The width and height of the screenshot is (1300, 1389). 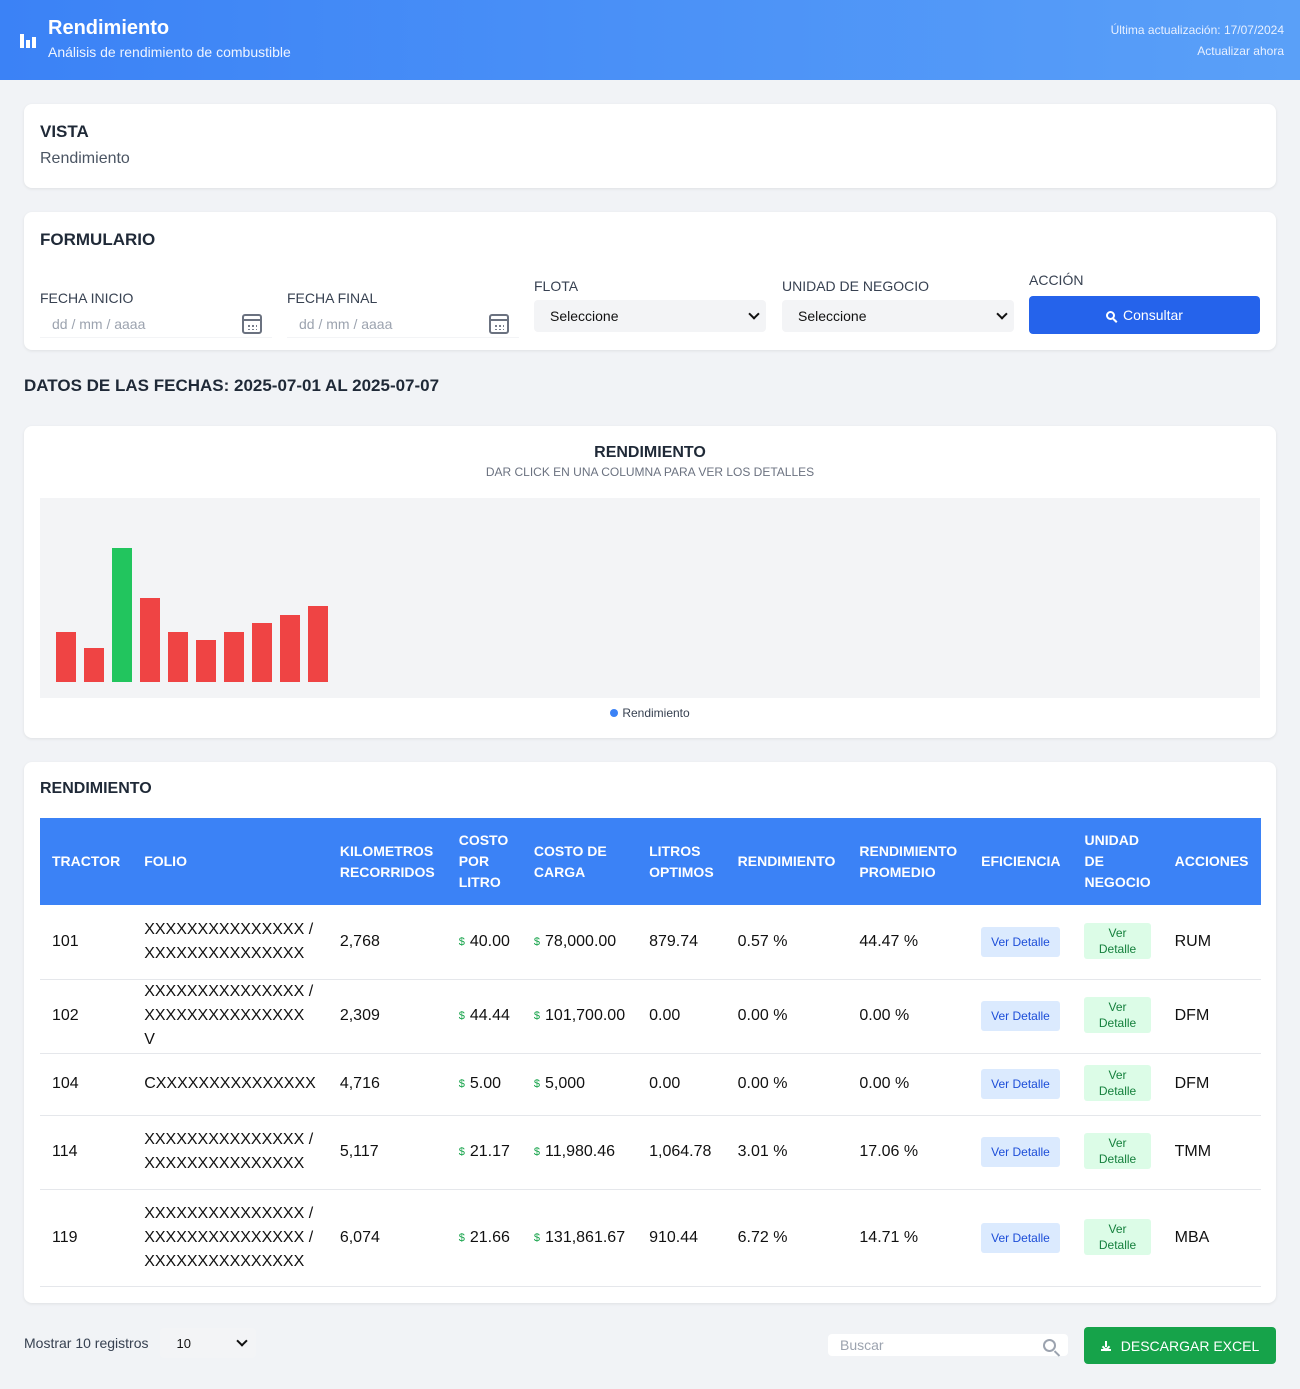 I want to click on page-subtitle: Análisis de rendimiento de combustible, so click(x=169, y=52).